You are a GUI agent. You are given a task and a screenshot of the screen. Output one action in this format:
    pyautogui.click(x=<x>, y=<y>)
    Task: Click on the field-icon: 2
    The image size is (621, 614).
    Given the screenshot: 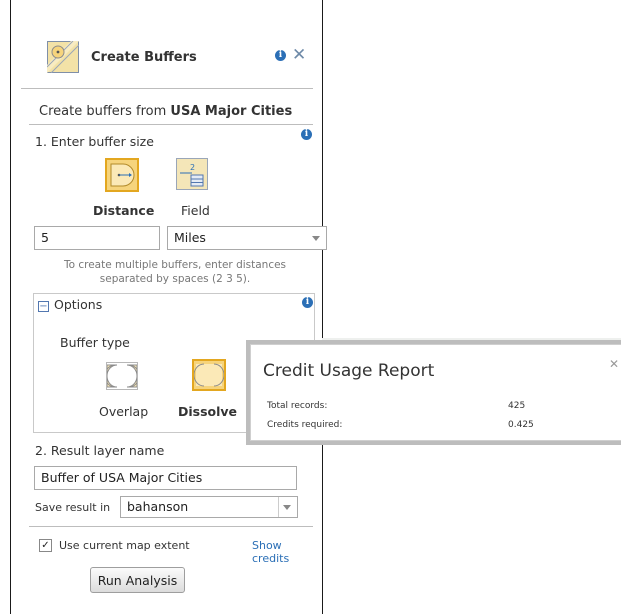 What is the action you would take?
    pyautogui.click(x=192, y=175)
    